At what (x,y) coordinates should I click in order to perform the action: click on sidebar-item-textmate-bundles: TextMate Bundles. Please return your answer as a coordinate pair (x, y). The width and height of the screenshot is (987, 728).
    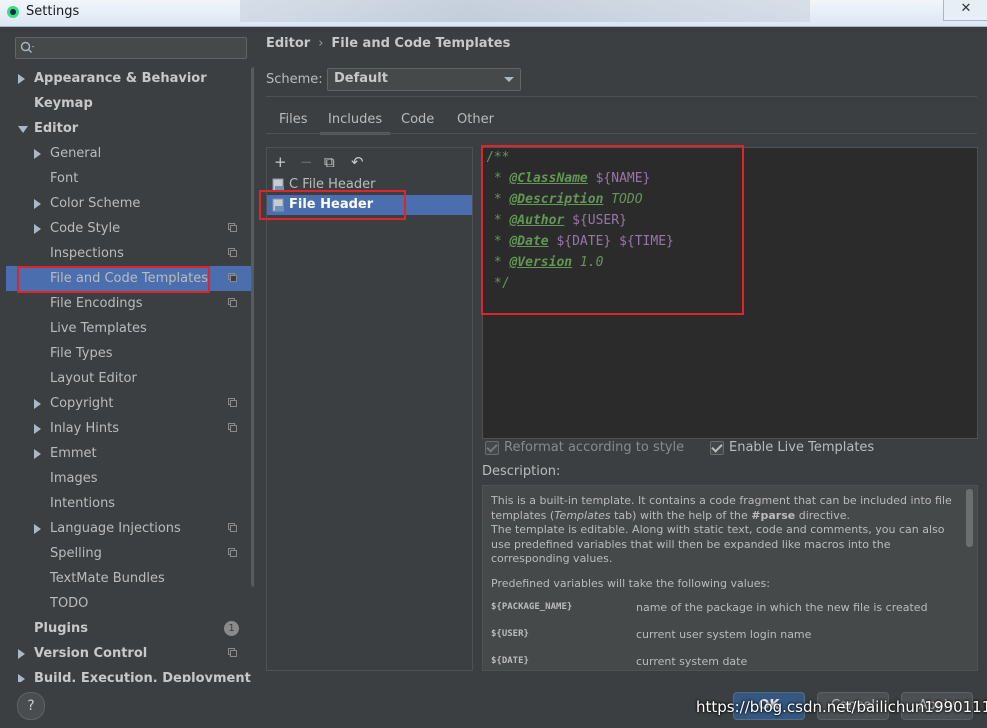
    Looking at the image, I should click on (130, 578).